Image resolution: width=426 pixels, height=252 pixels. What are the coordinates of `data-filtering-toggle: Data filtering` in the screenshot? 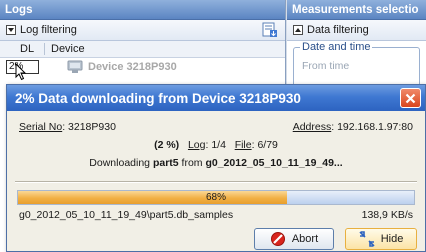 It's located at (356, 30).